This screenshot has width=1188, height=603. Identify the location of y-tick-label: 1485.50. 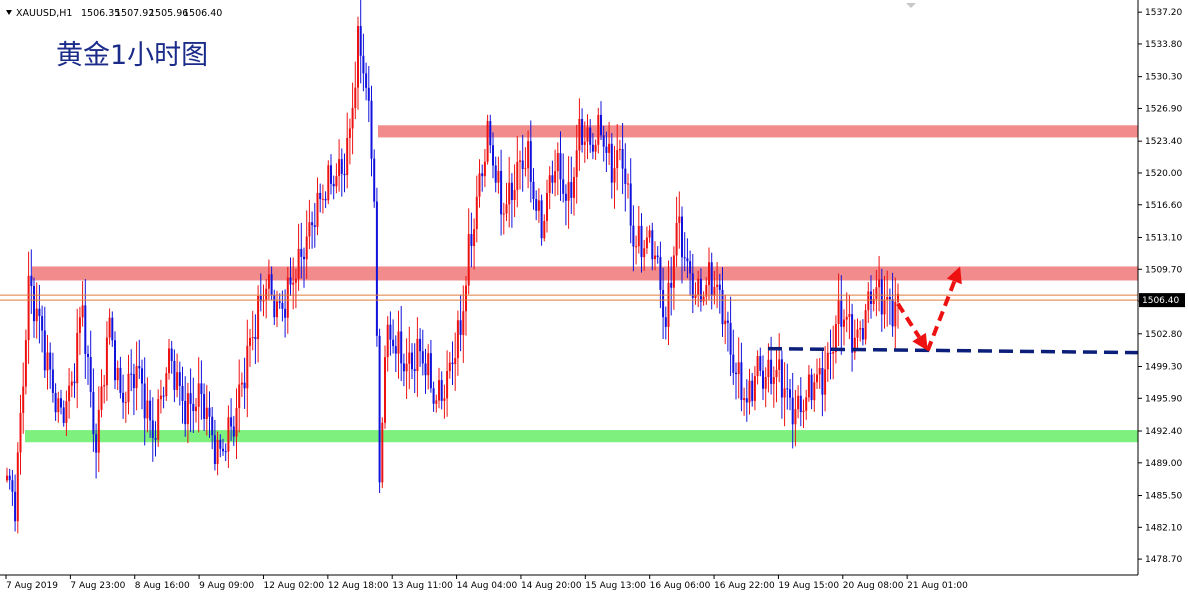
(1163, 497).